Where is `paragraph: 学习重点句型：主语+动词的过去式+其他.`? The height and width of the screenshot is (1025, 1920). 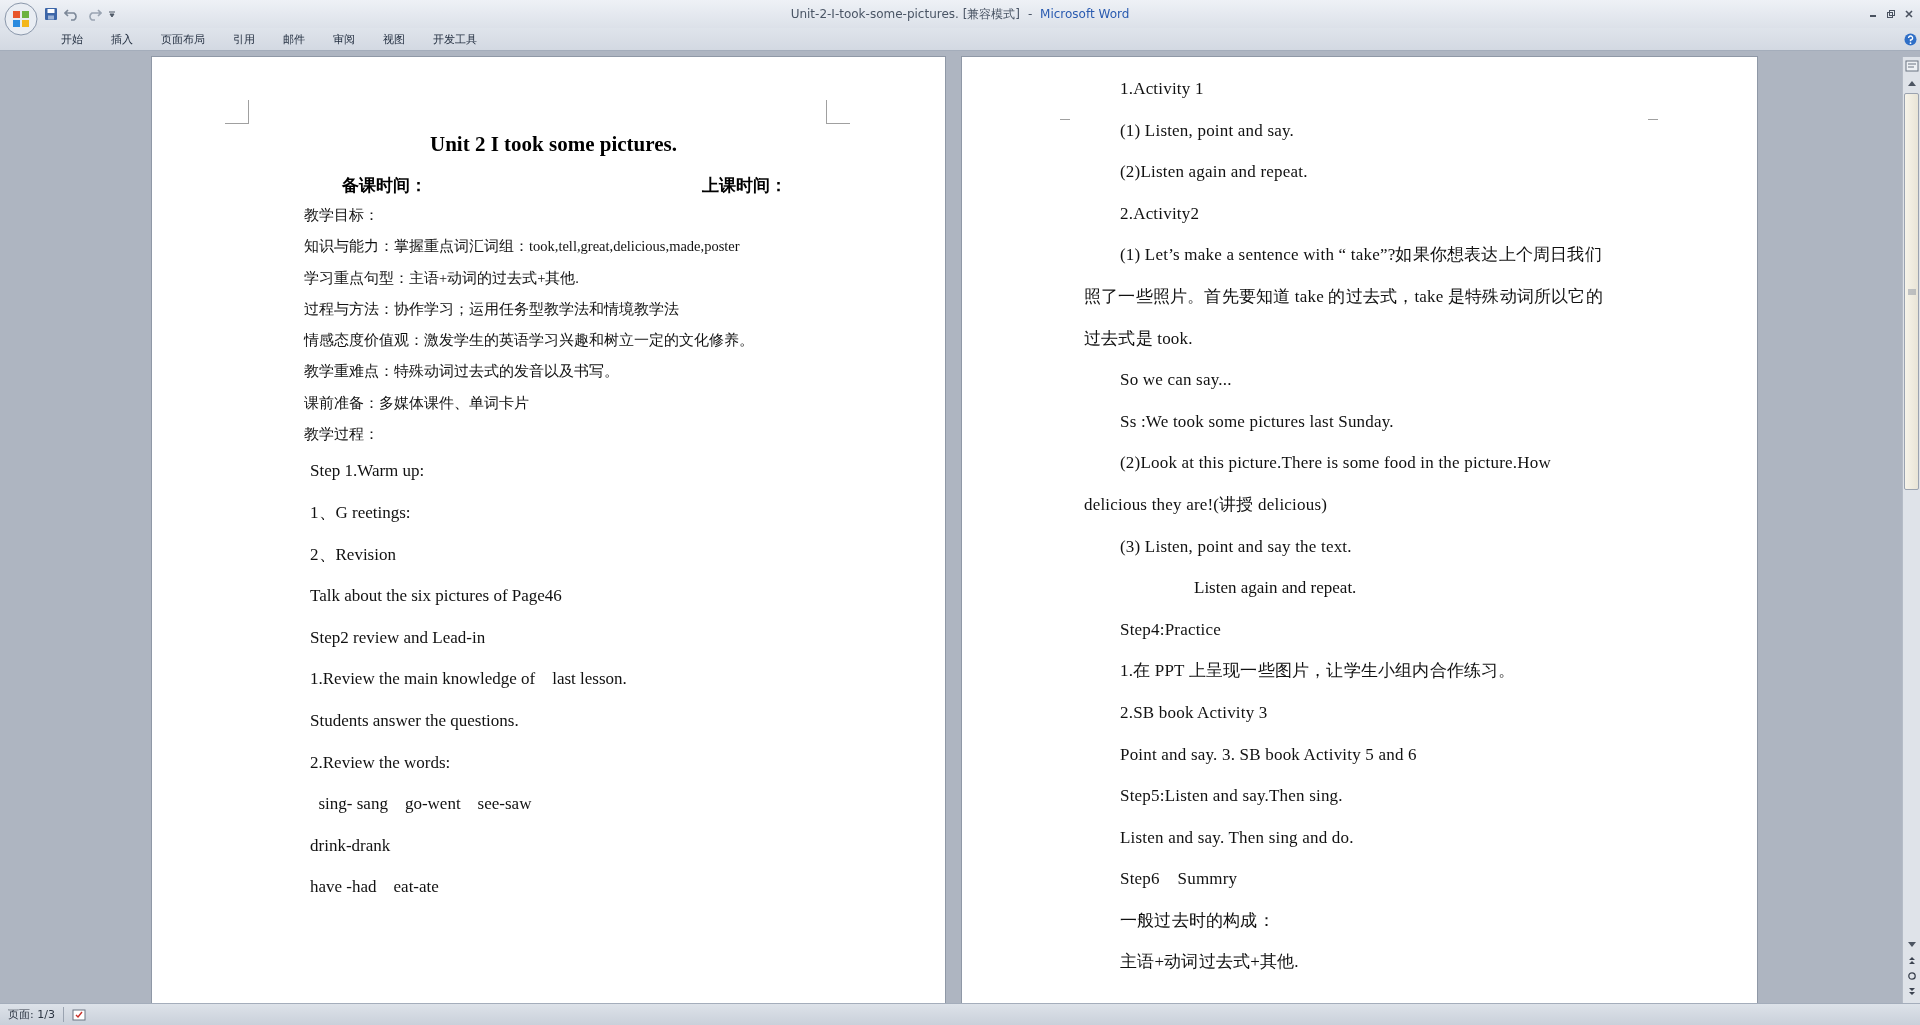 paragraph: 学习重点句型：主语+动词的过去式+其他. is located at coordinates (441, 278).